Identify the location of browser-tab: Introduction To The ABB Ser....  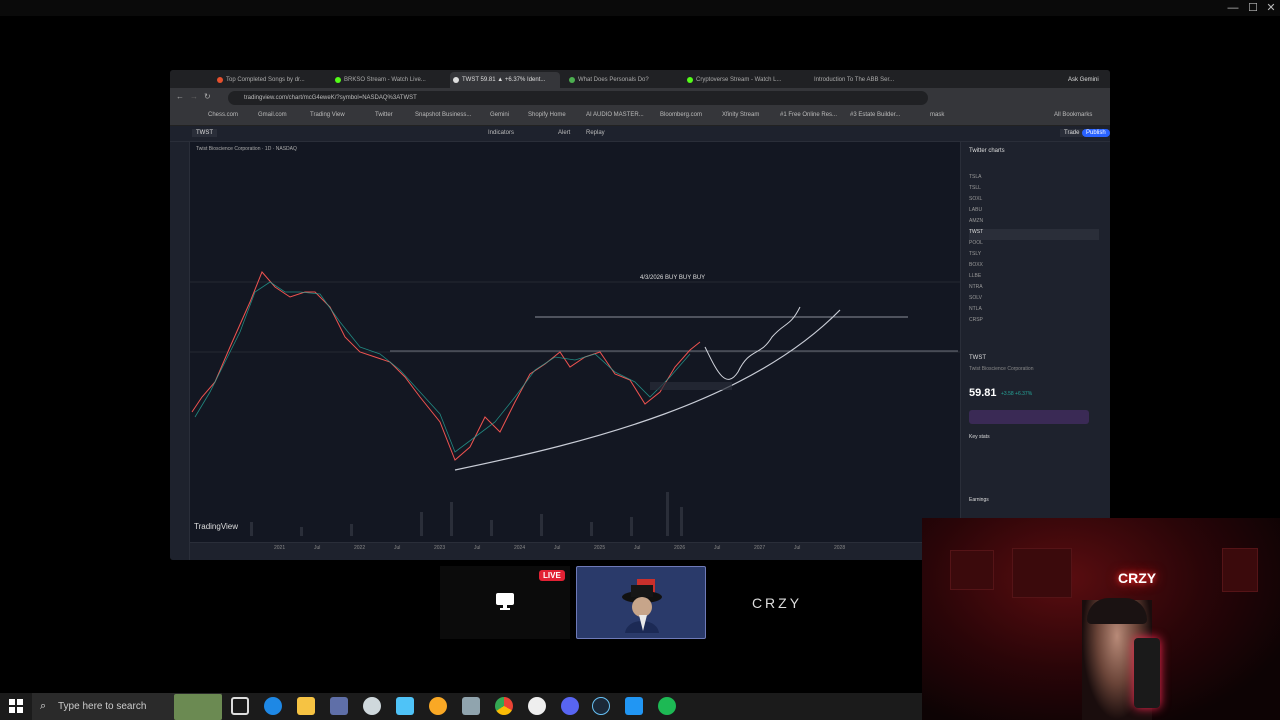
(858, 80).